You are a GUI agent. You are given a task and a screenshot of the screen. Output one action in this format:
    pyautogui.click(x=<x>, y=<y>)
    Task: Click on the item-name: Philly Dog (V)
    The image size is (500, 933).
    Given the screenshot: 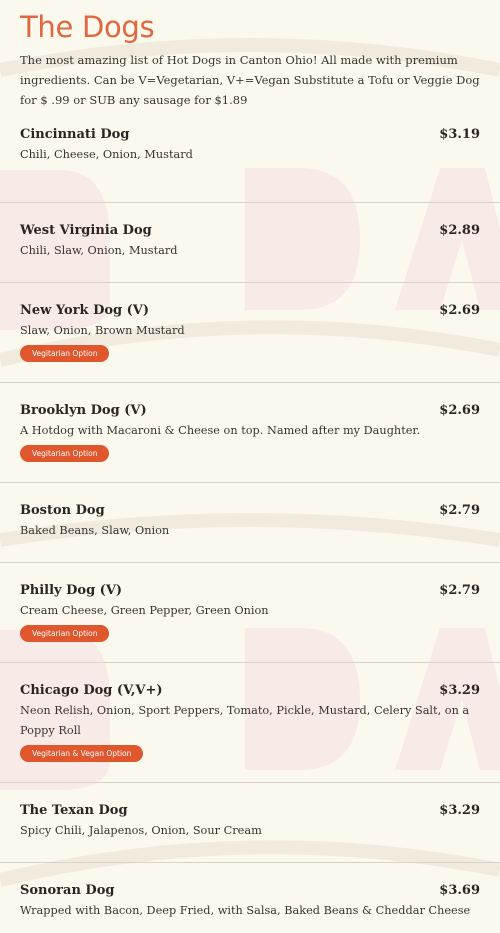 What is the action you would take?
    pyautogui.click(x=71, y=590)
    